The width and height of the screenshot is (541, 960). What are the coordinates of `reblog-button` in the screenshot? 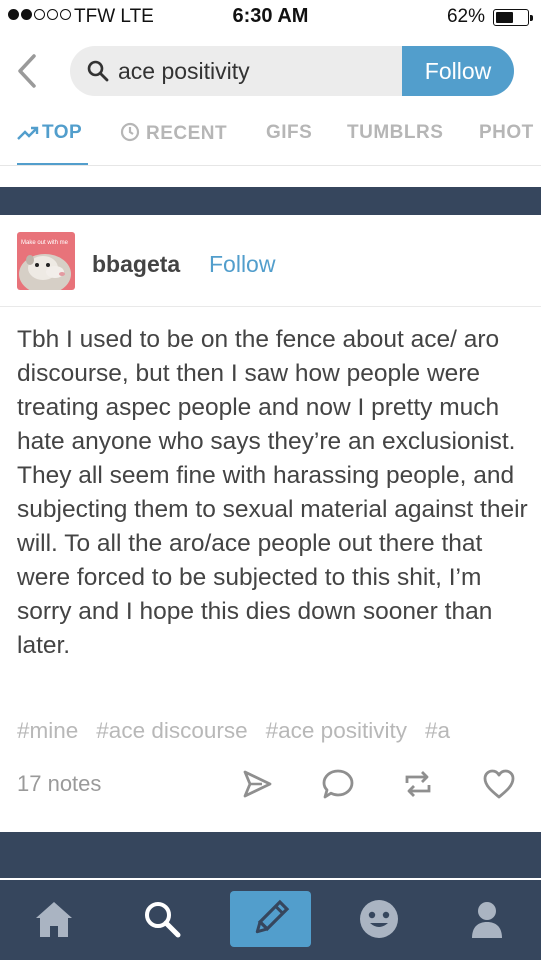 It's located at (418, 784).